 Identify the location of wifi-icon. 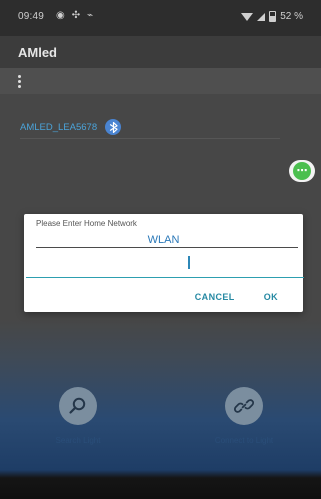
(247, 16).